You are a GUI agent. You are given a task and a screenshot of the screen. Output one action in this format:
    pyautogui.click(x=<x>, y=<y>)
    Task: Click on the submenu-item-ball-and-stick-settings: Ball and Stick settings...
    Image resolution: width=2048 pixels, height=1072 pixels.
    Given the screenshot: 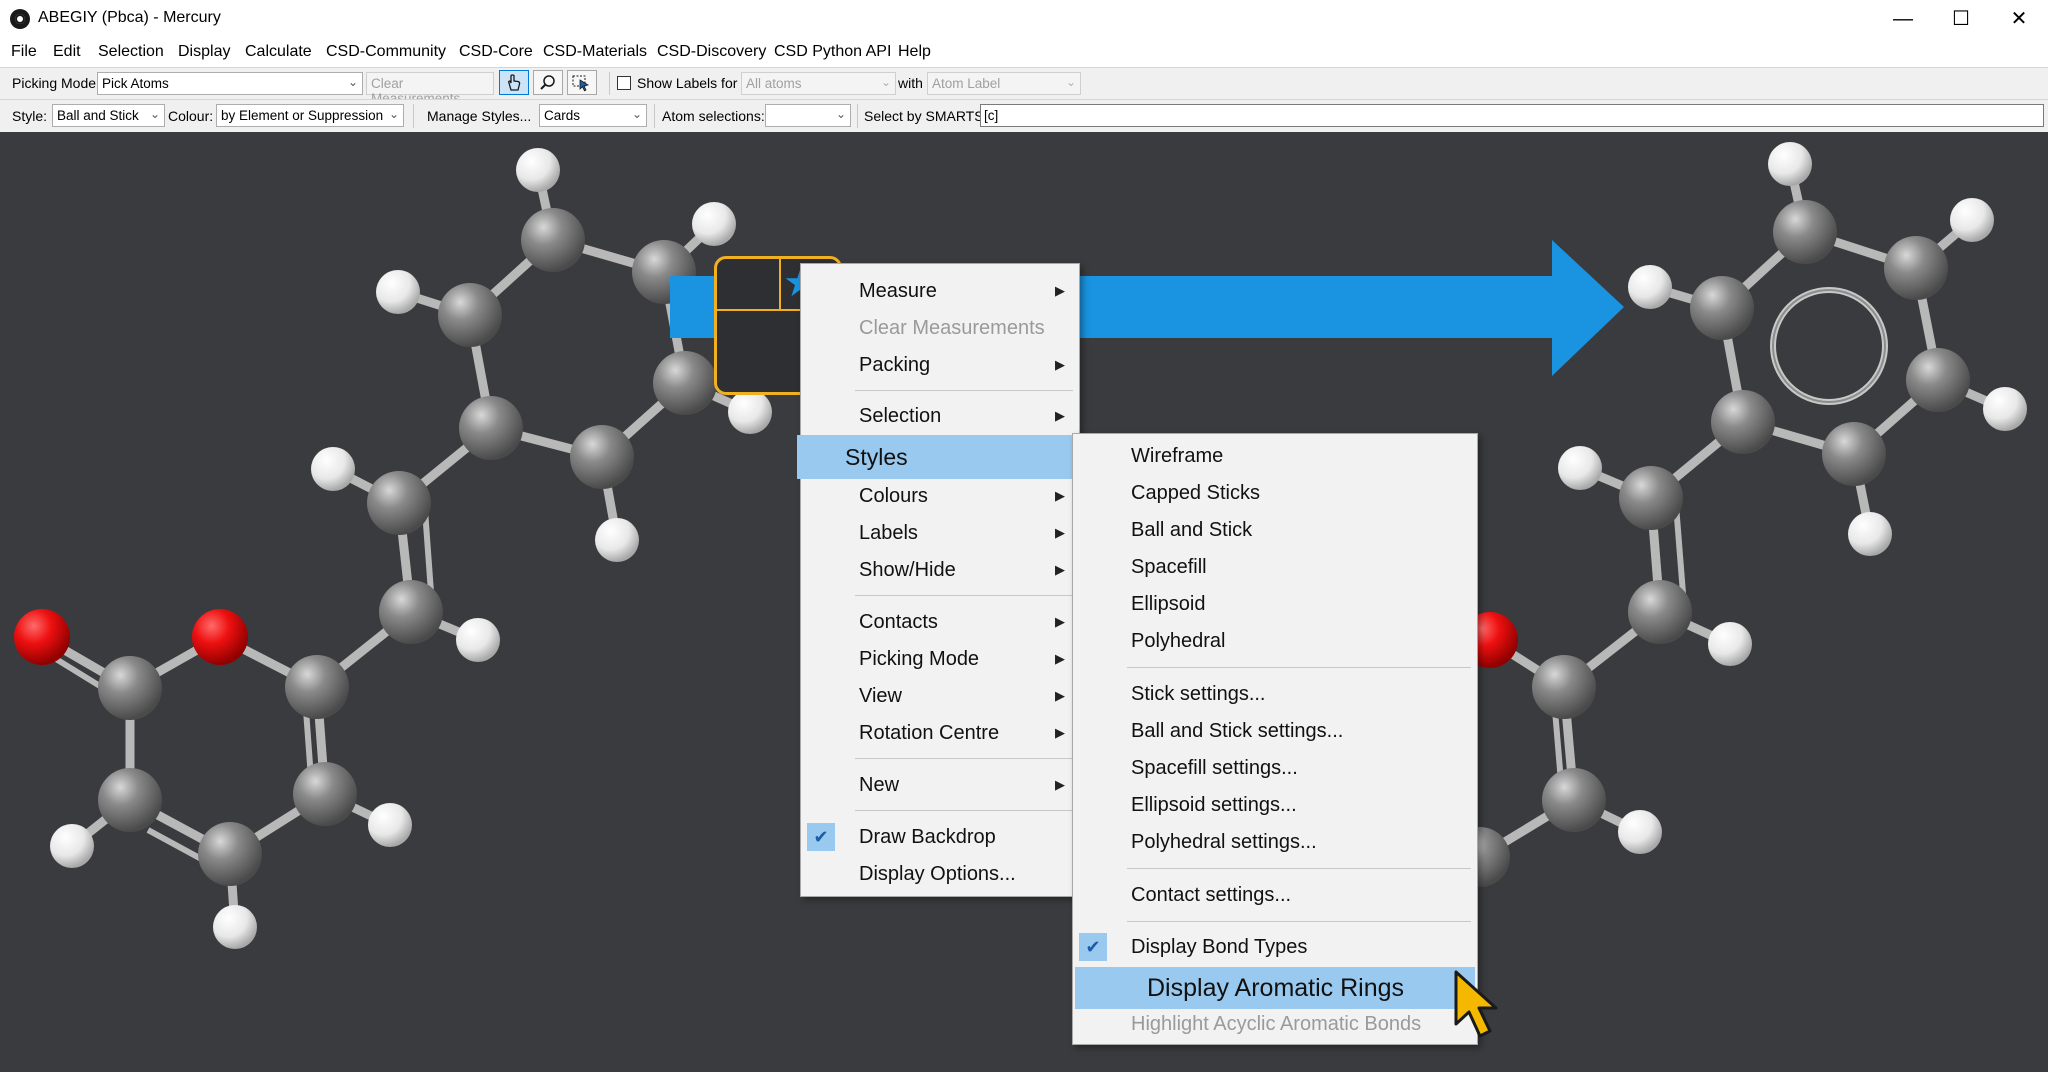 What is the action you would take?
    pyautogui.click(x=1275, y=731)
    